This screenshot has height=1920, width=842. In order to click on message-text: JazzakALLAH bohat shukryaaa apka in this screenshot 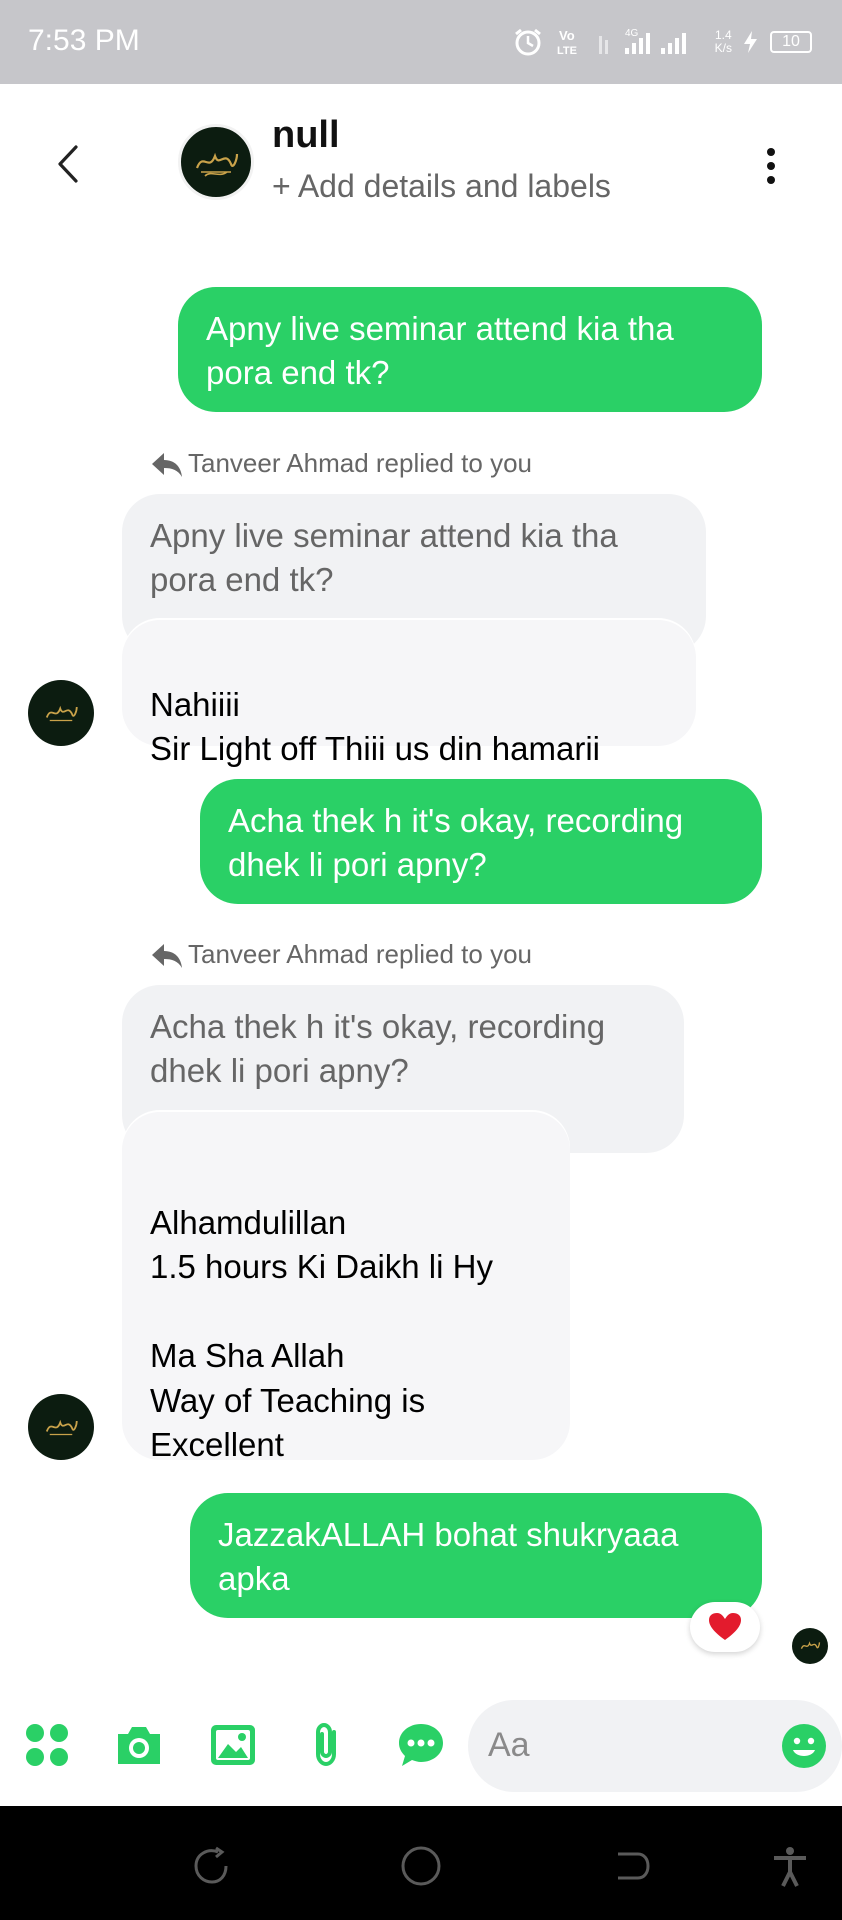, I will do `click(448, 1556)`.